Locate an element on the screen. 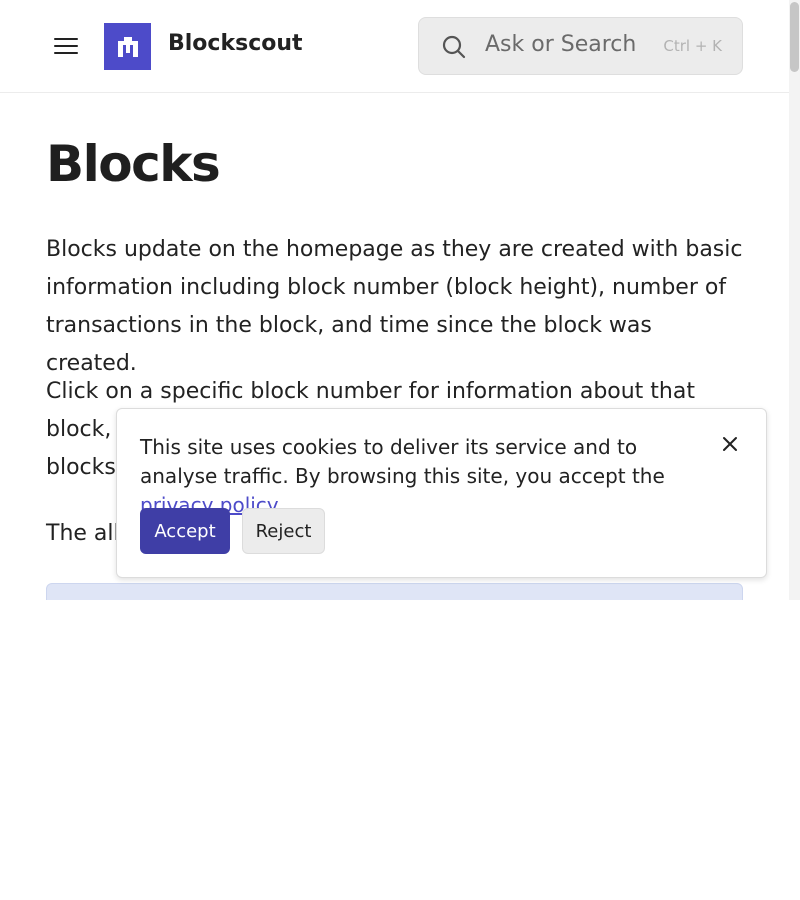 The height and width of the screenshot is (900, 800). page-scrollbar is located at coordinates (794, 300).